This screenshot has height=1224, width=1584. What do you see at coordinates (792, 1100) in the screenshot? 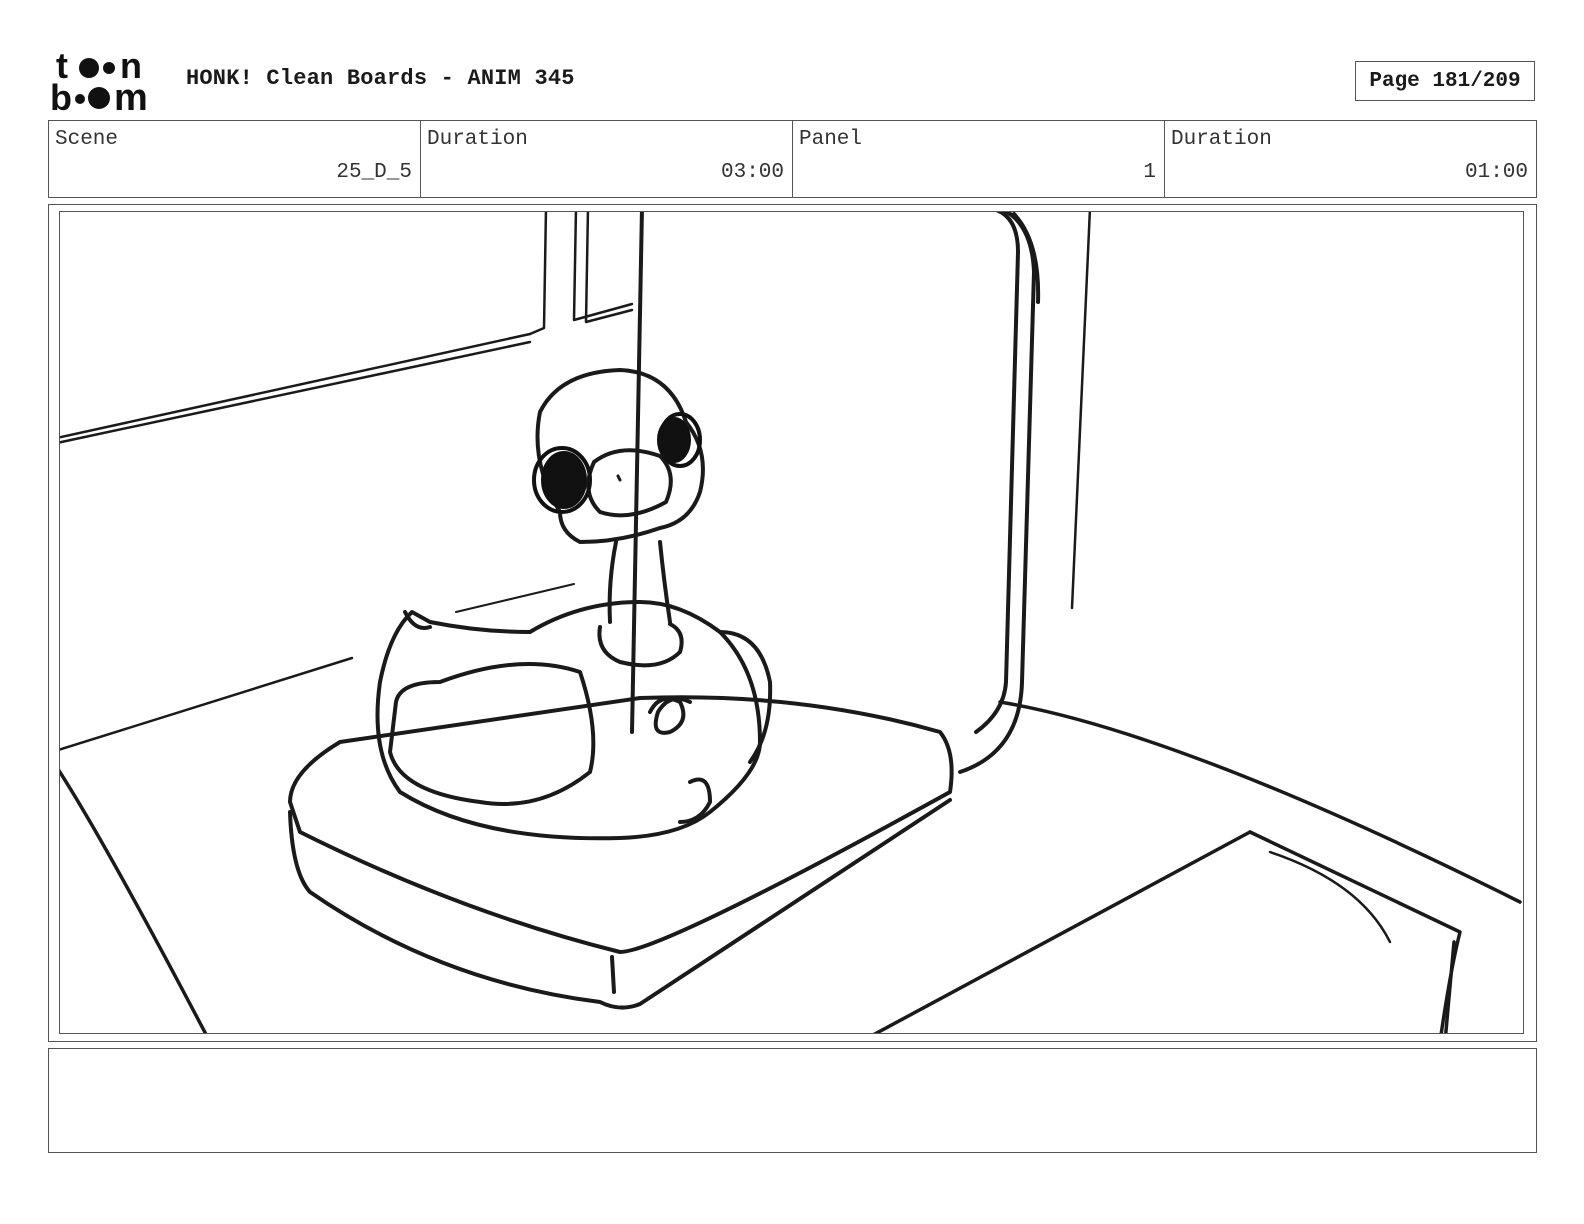
I see `panel-notes-box` at bounding box center [792, 1100].